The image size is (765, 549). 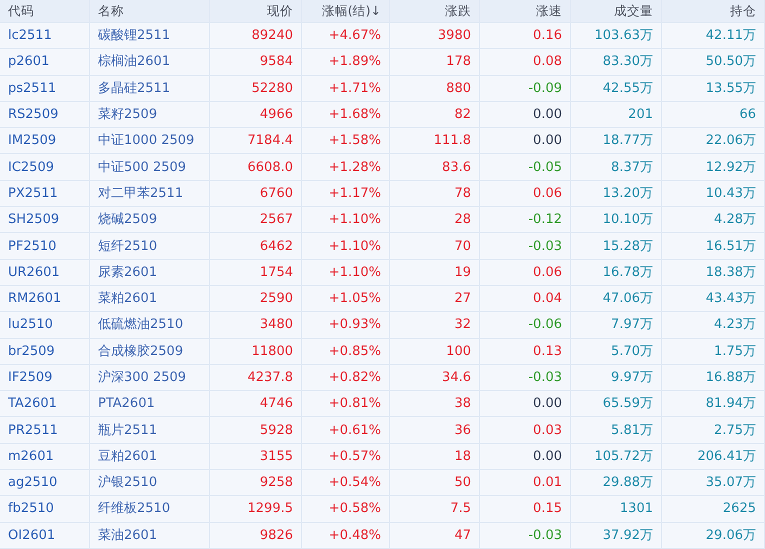 I want to click on open-interest-cell: 43.43万, so click(x=713, y=299).